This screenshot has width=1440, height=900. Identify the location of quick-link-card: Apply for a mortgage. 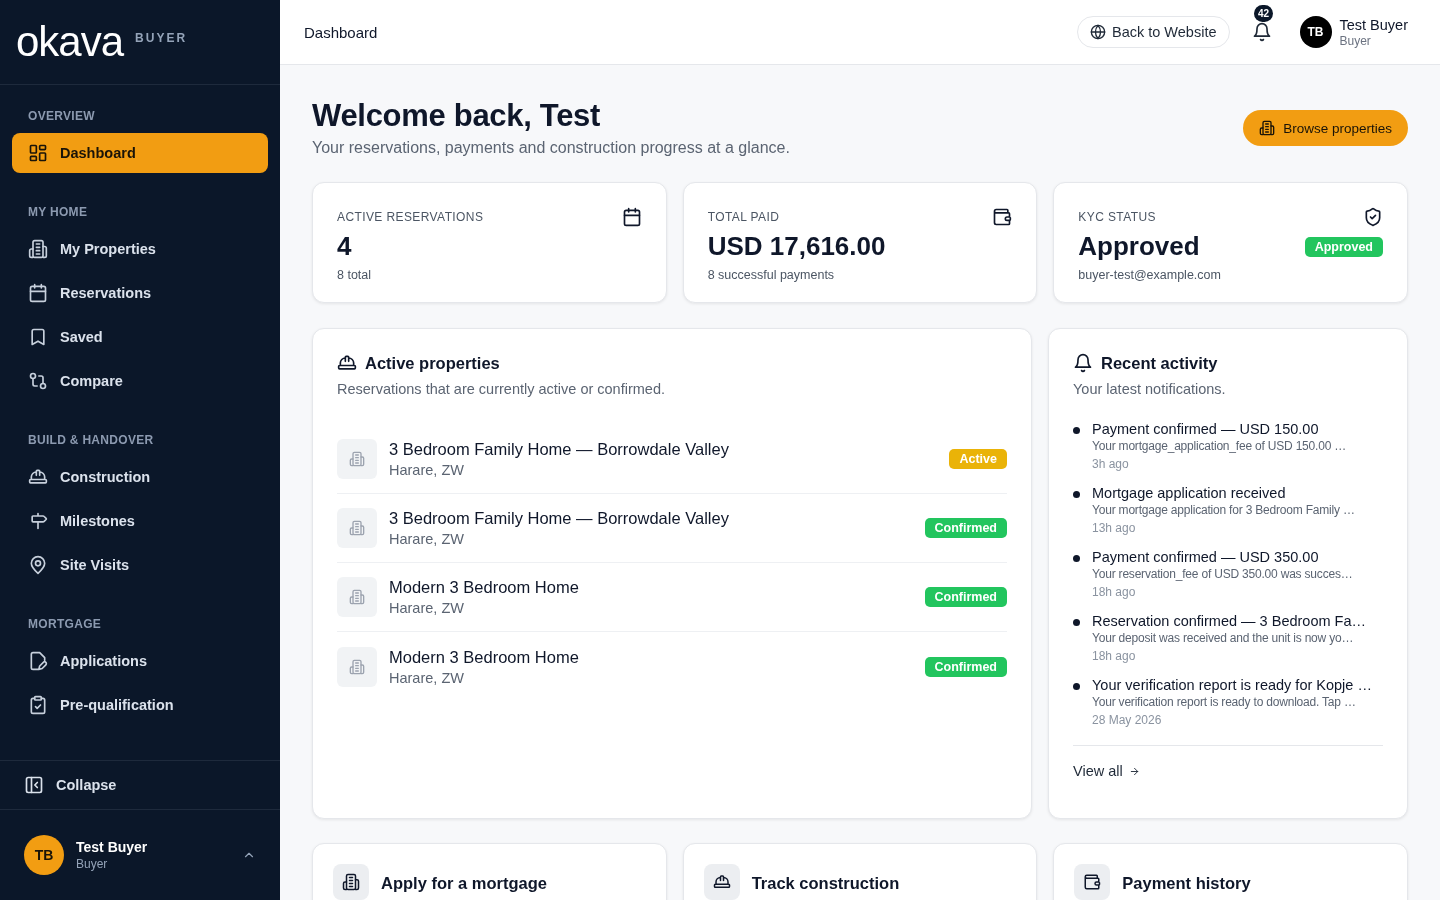
(489, 871).